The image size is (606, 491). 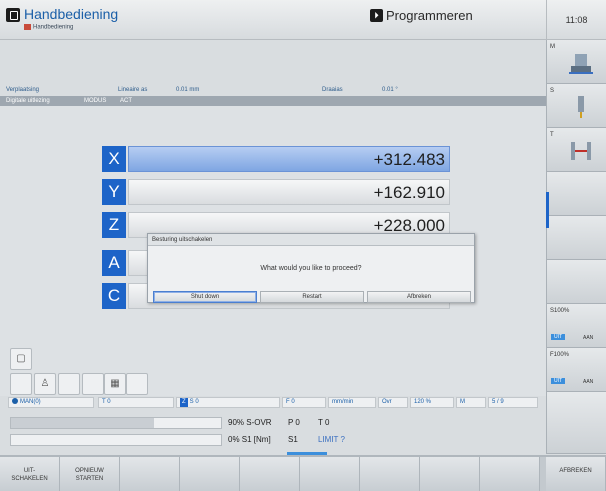 What do you see at coordinates (51, 402) in the screenshot?
I see `mode-status: MAN(0)` at bounding box center [51, 402].